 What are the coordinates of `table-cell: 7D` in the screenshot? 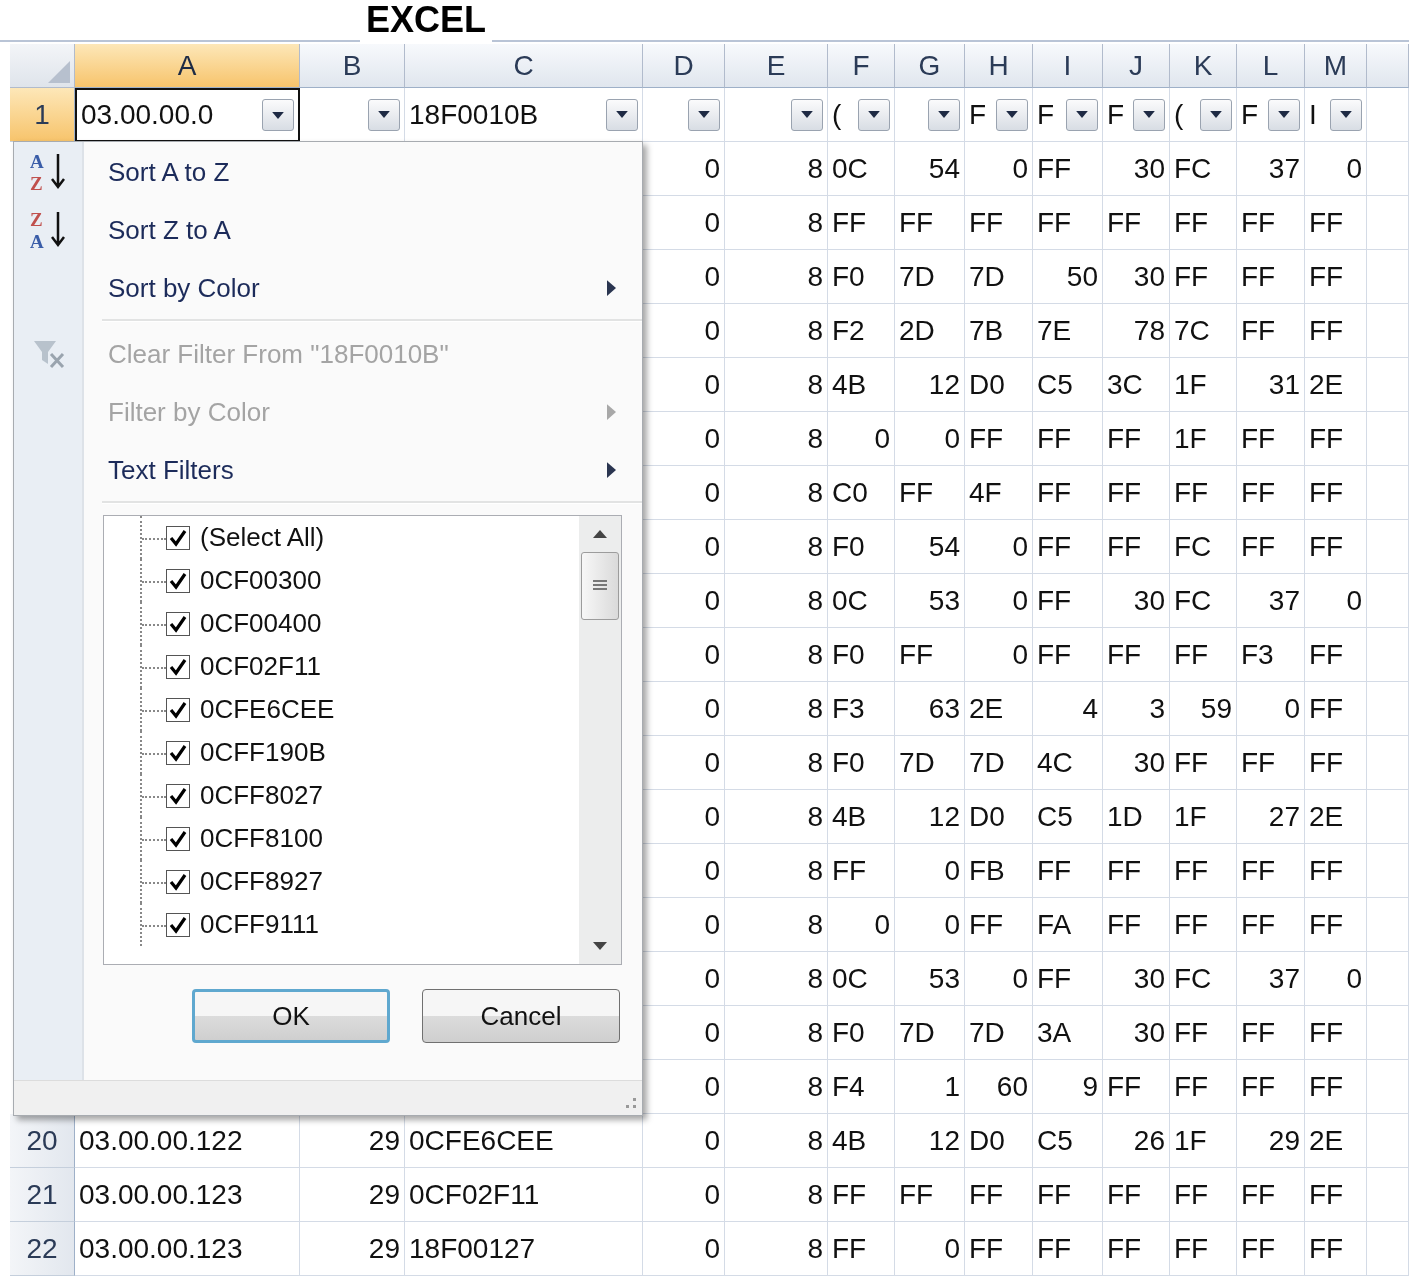 It's located at (930, 277).